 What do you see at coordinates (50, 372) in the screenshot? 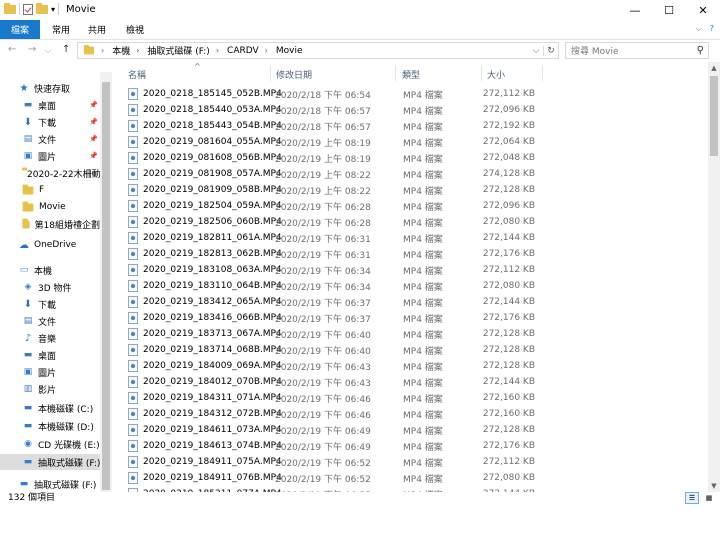
I see `sidebar-item: ▣ 圖片` at bounding box center [50, 372].